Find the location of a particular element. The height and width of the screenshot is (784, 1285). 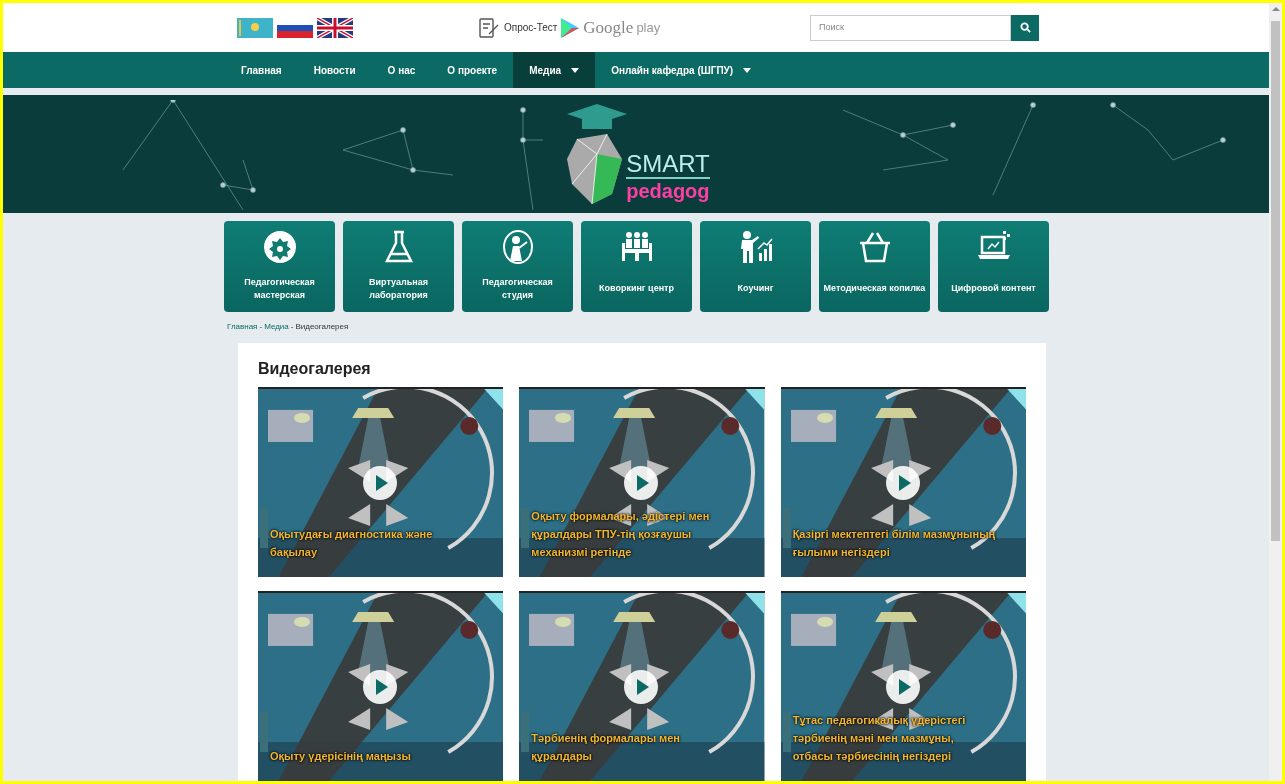

tile-label: Методическая копилка is located at coordinates (874, 288).